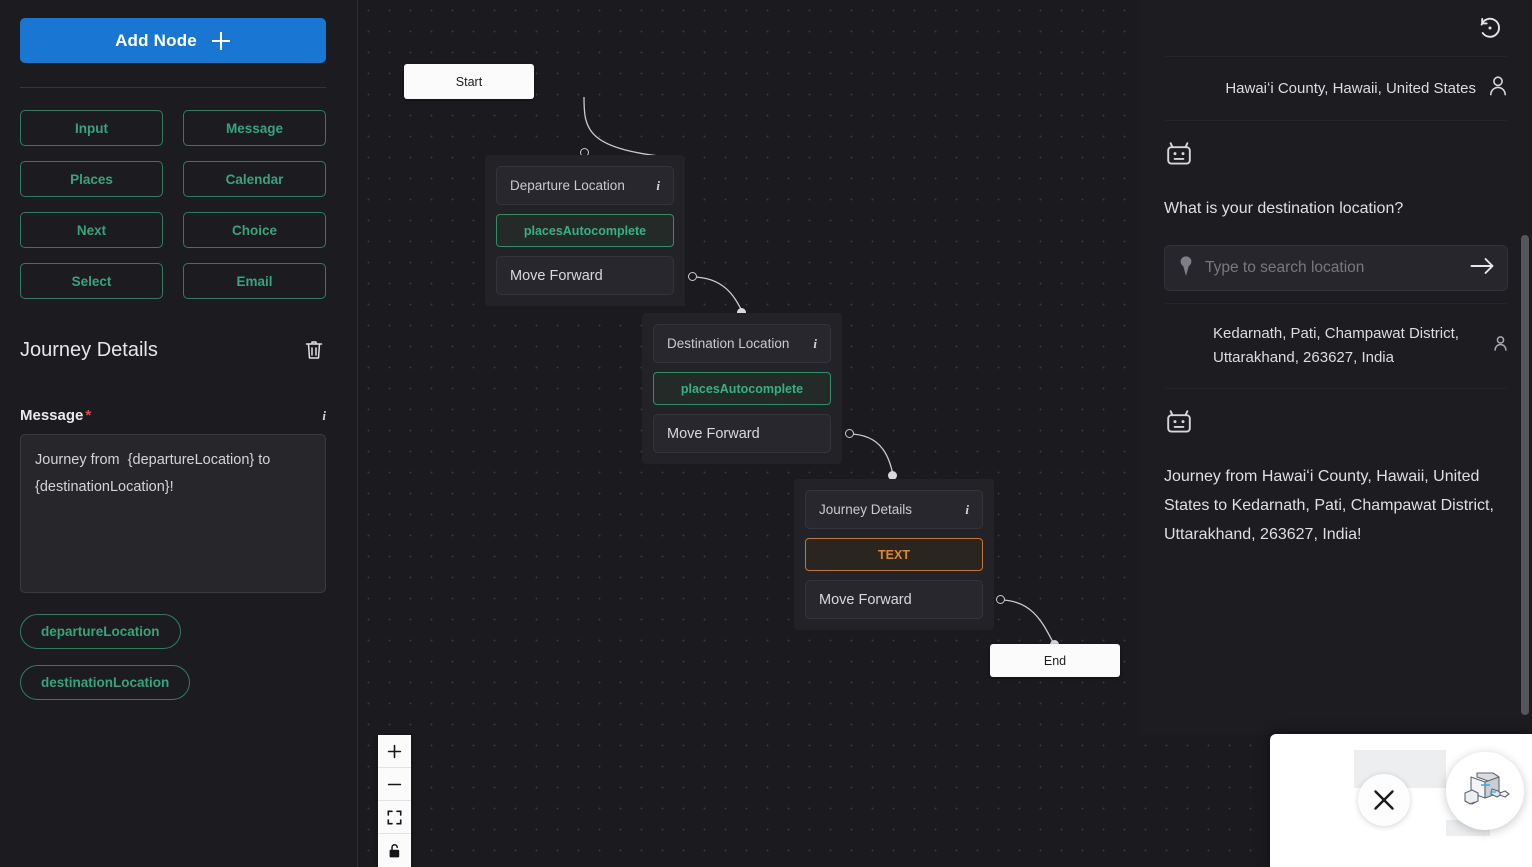  I want to click on add-node-label: Add Node, so click(156, 40).